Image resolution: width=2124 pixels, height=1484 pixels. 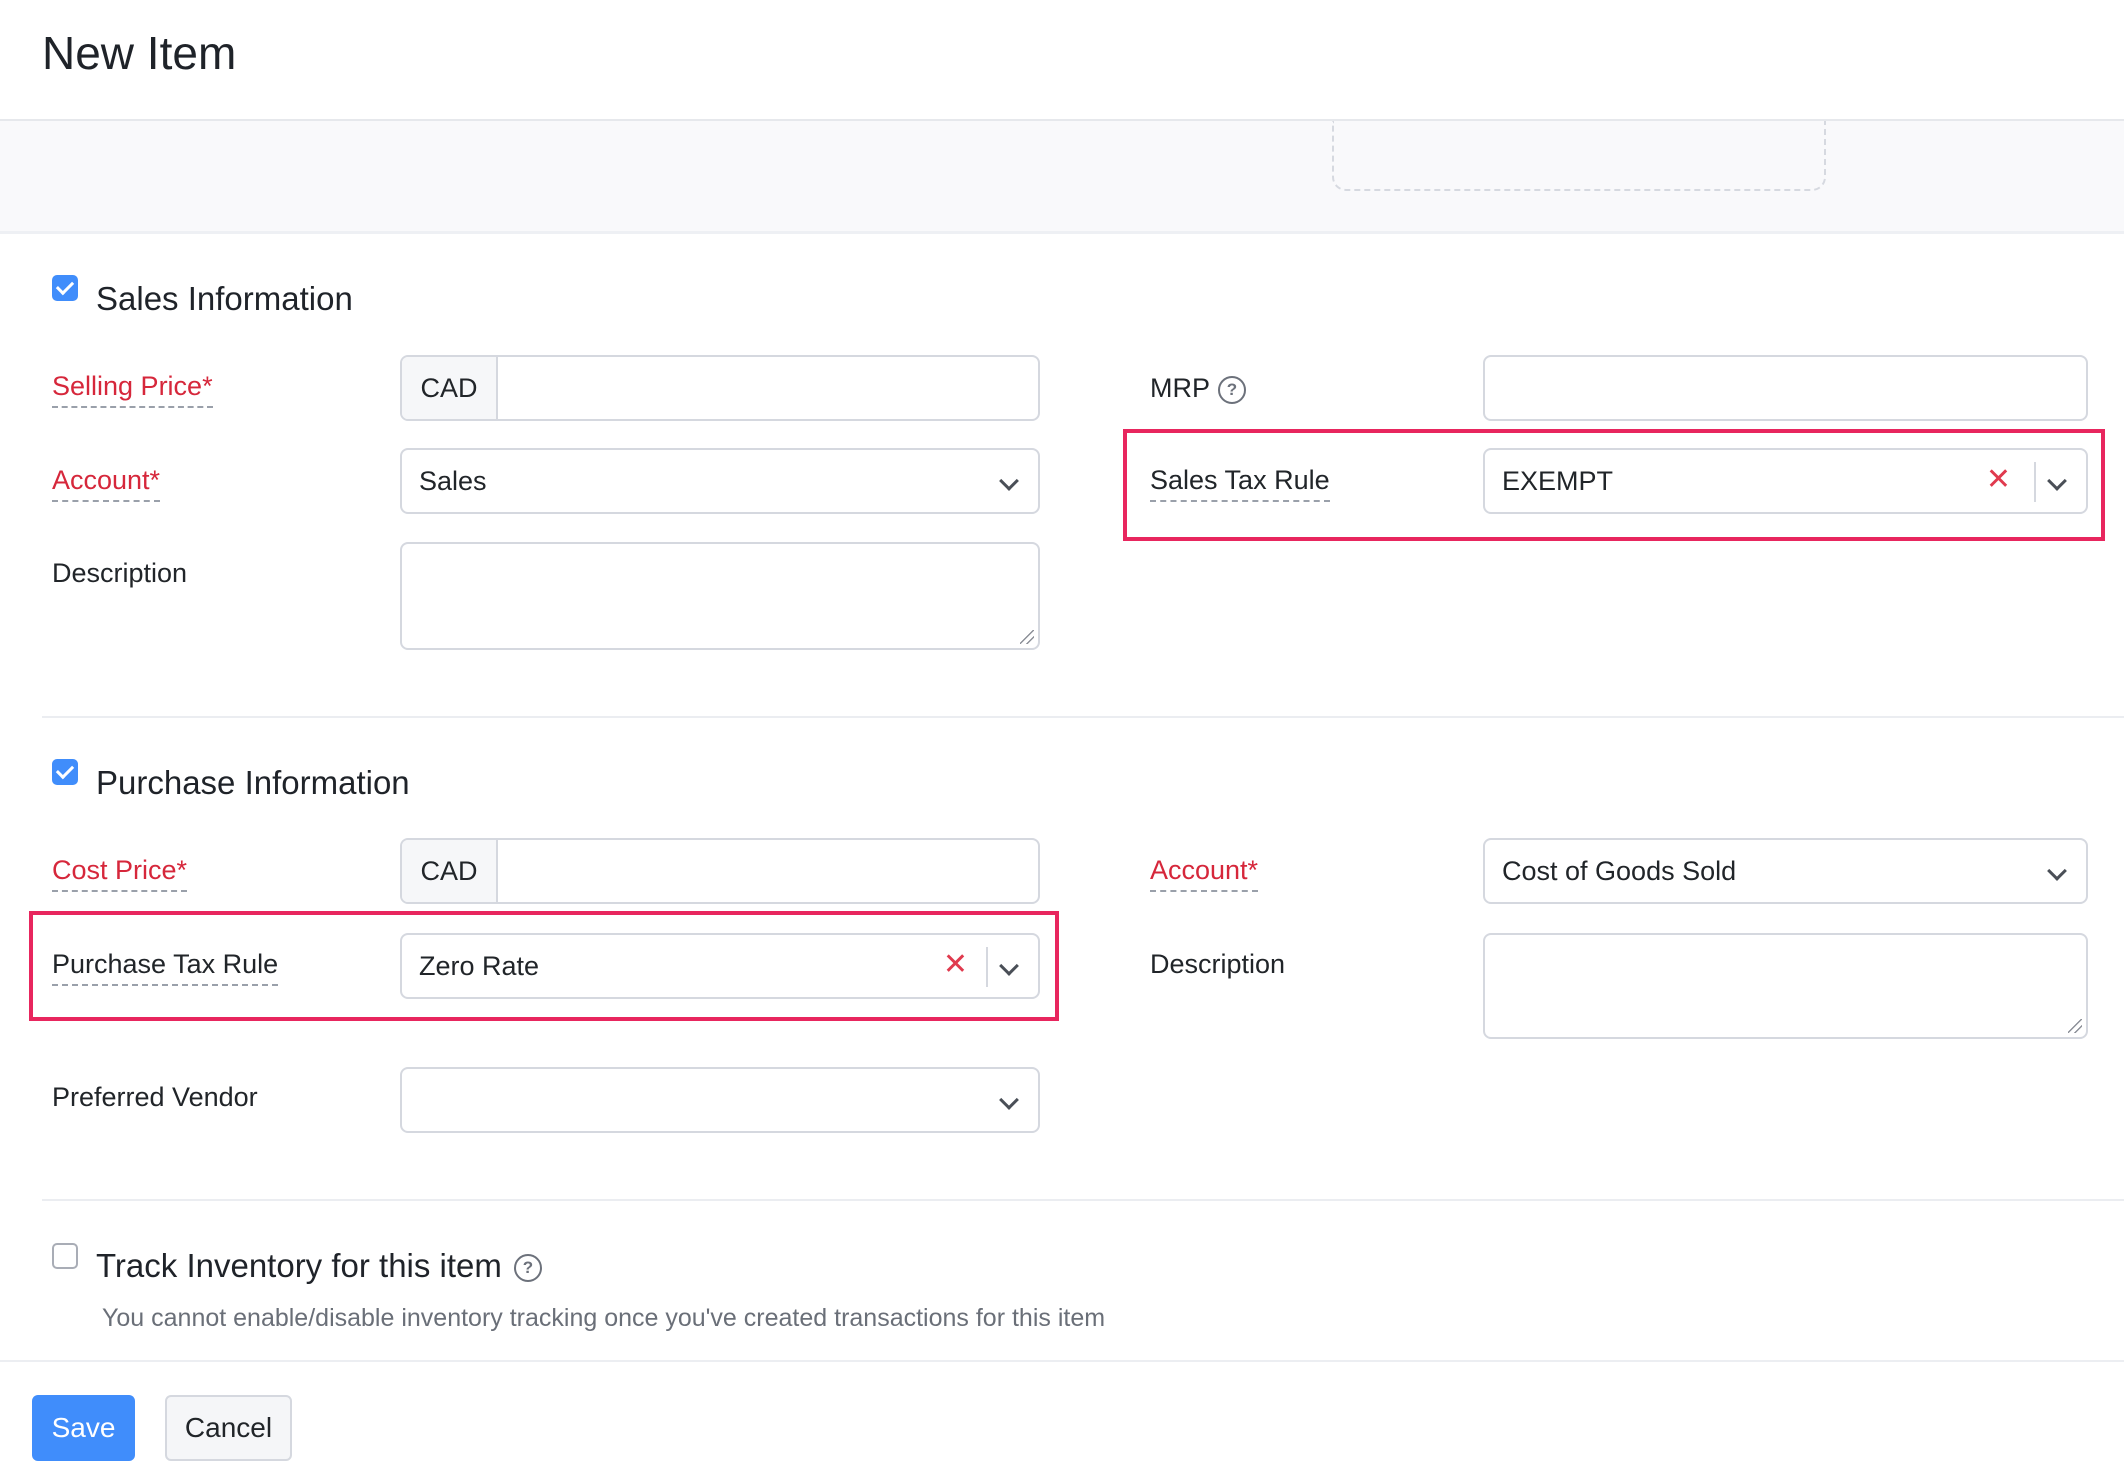 What do you see at coordinates (720, 596) in the screenshot?
I see `sales-description-textarea` at bounding box center [720, 596].